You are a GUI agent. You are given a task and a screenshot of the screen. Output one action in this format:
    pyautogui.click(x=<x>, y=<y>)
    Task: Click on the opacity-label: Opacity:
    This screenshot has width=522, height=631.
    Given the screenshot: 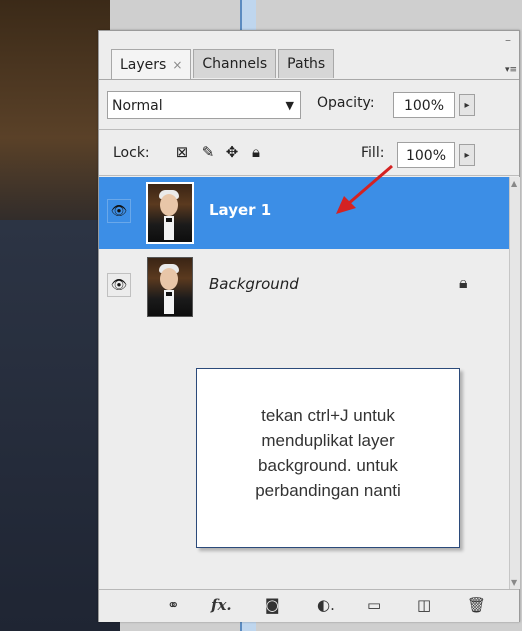 What is the action you would take?
    pyautogui.click(x=346, y=103)
    